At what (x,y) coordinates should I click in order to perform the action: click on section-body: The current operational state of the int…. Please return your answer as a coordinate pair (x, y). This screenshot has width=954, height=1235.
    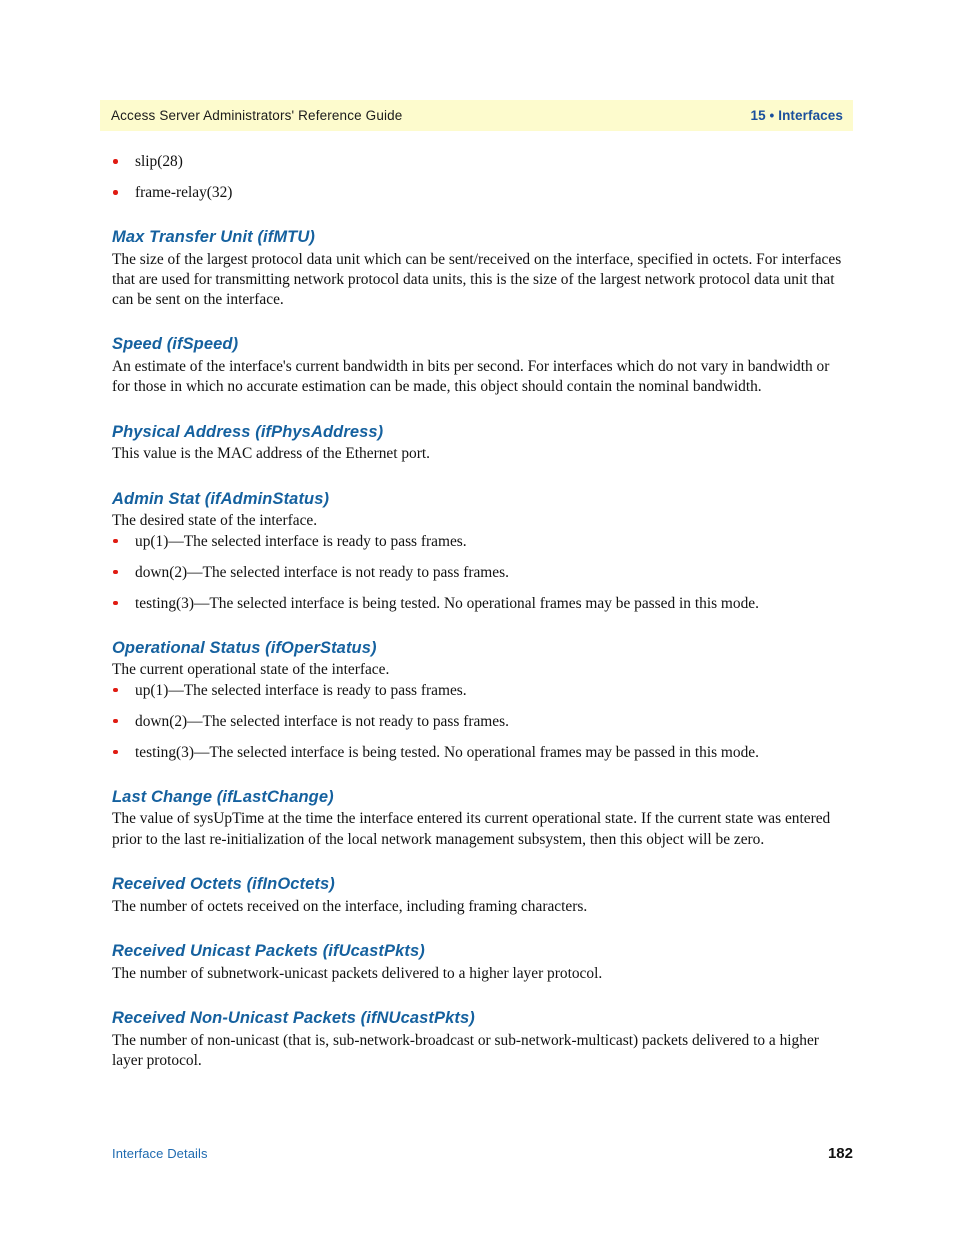
    Looking at the image, I should click on (251, 670).